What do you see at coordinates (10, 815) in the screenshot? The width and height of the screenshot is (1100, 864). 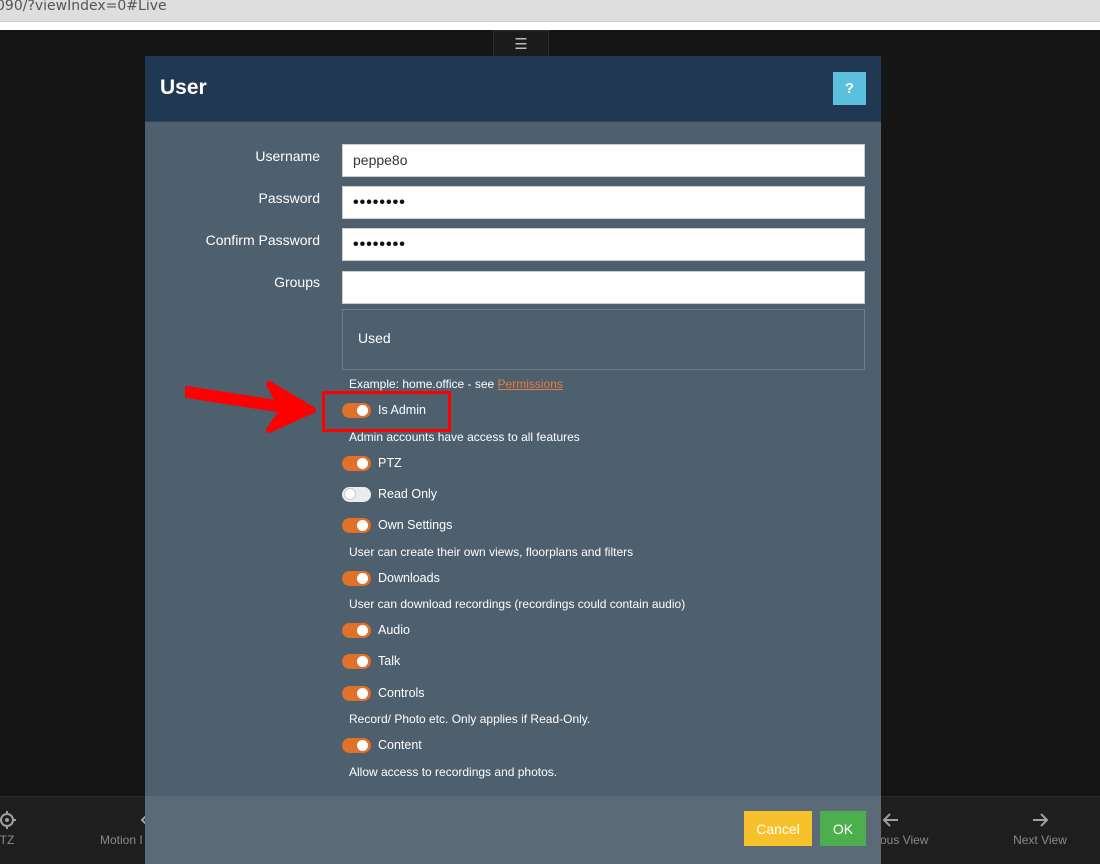 I see `ptz-icon` at bounding box center [10, 815].